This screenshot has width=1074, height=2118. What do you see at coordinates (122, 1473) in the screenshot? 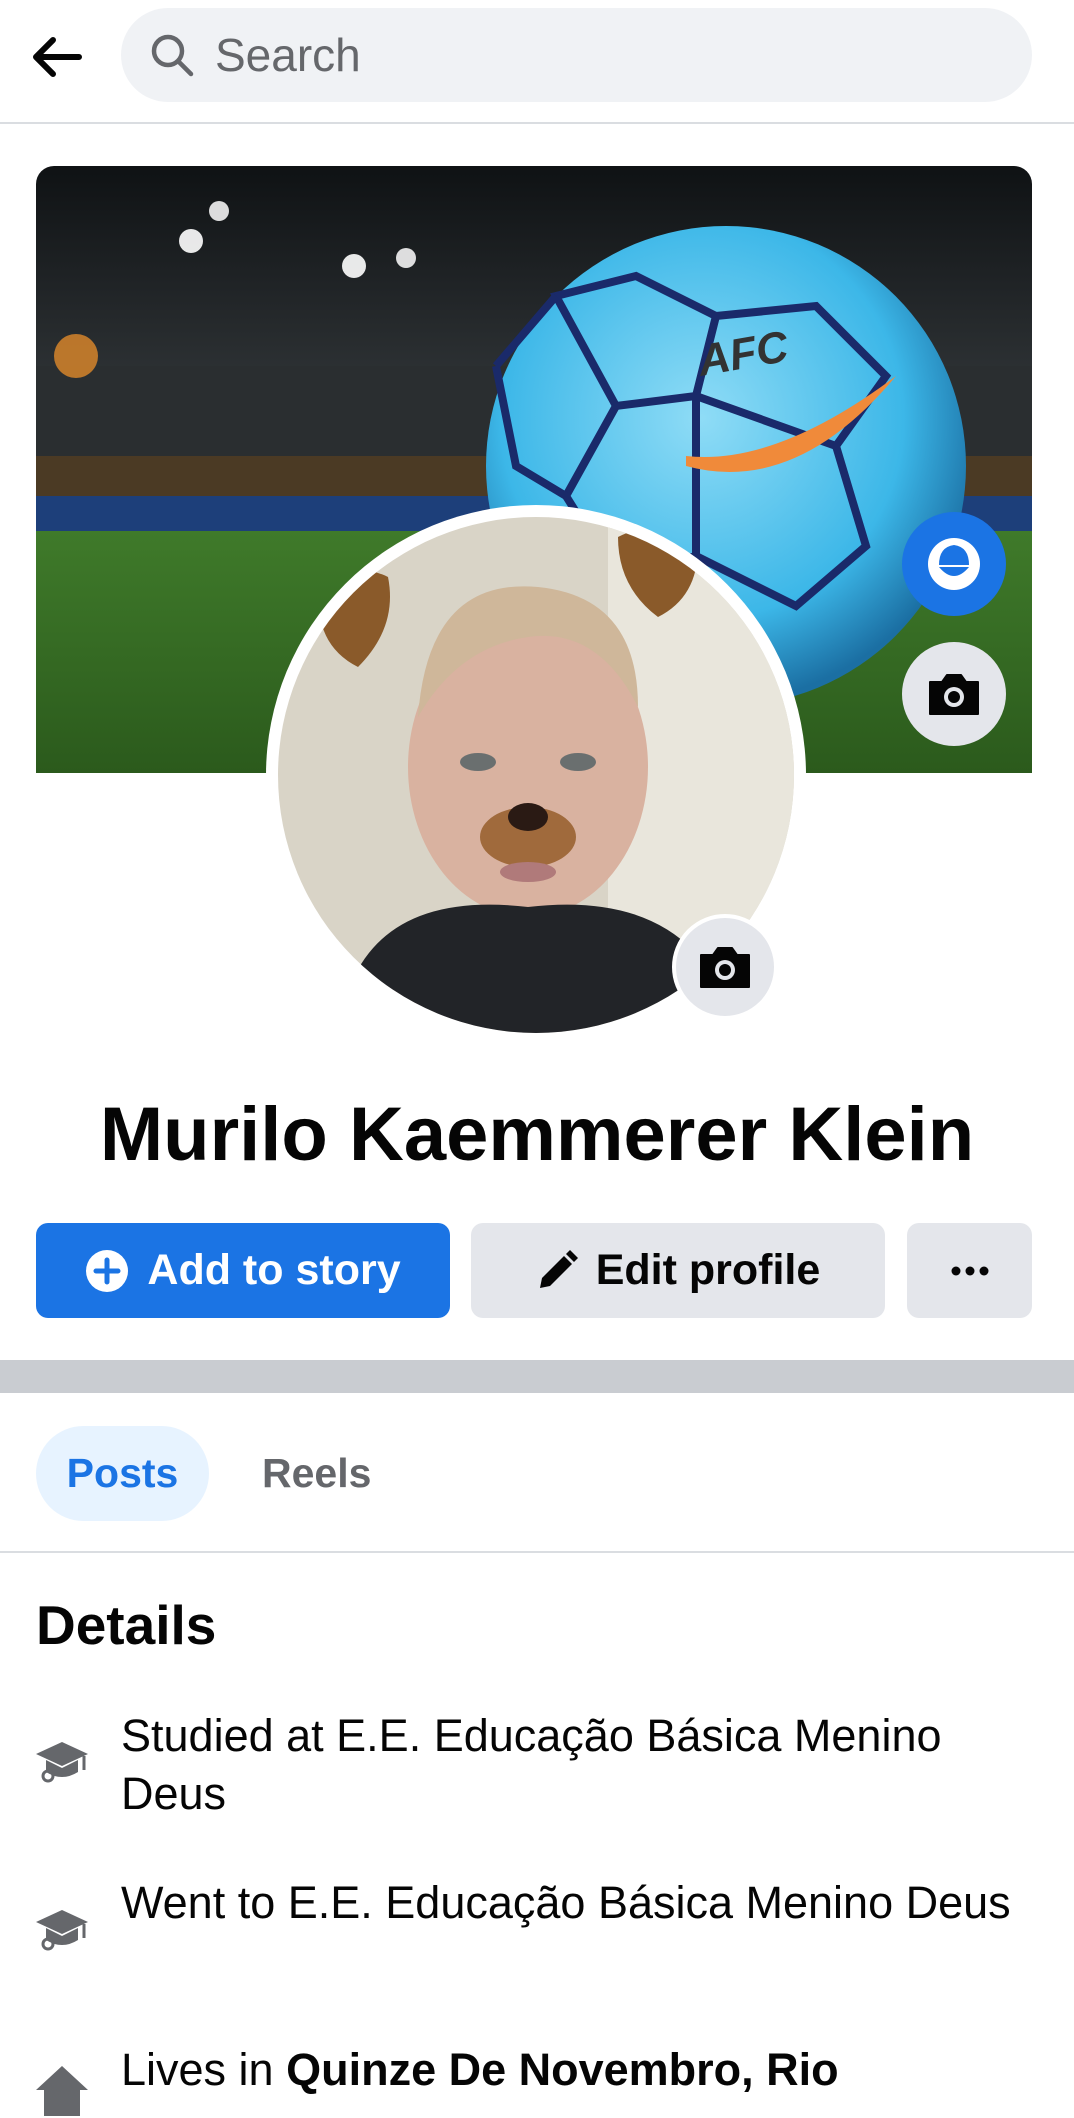
I see `tab-posts: Posts` at bounding box center [122, 1473].